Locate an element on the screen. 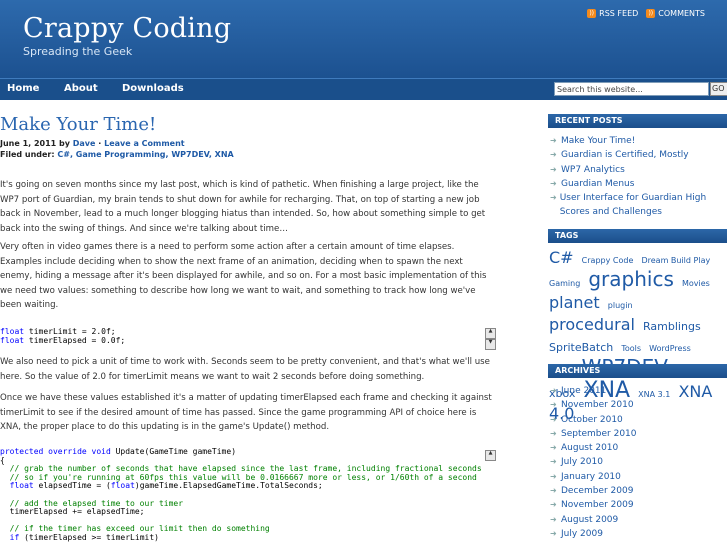 This screenshot has height=545, width=727. archive-link: July 2009 is located at coordinates (582, 534).